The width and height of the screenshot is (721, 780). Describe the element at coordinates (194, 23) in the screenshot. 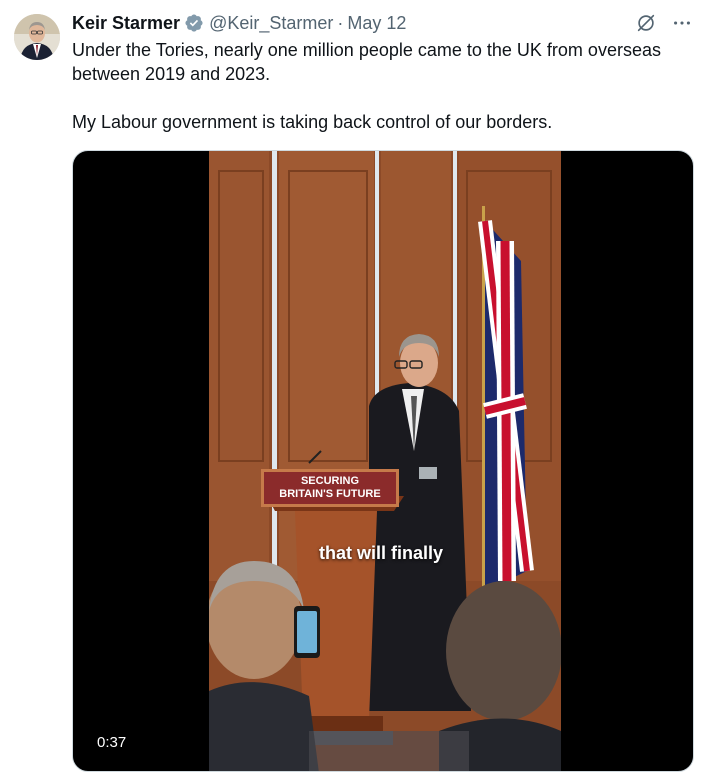

I see `verified-badge-icon` at that location.